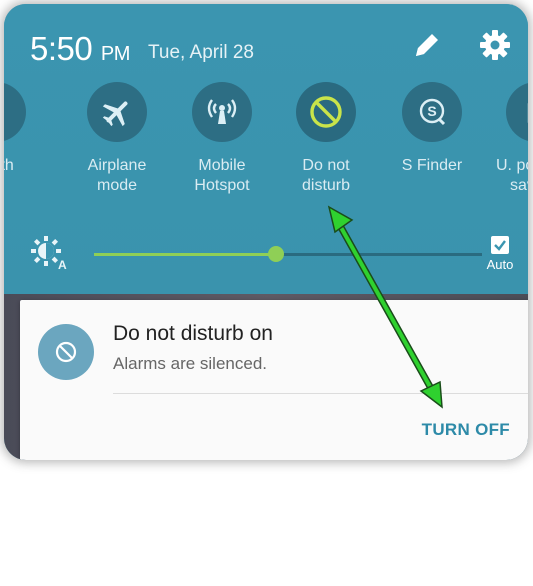  I want to click on auto-checkbox, so click(500, 245).